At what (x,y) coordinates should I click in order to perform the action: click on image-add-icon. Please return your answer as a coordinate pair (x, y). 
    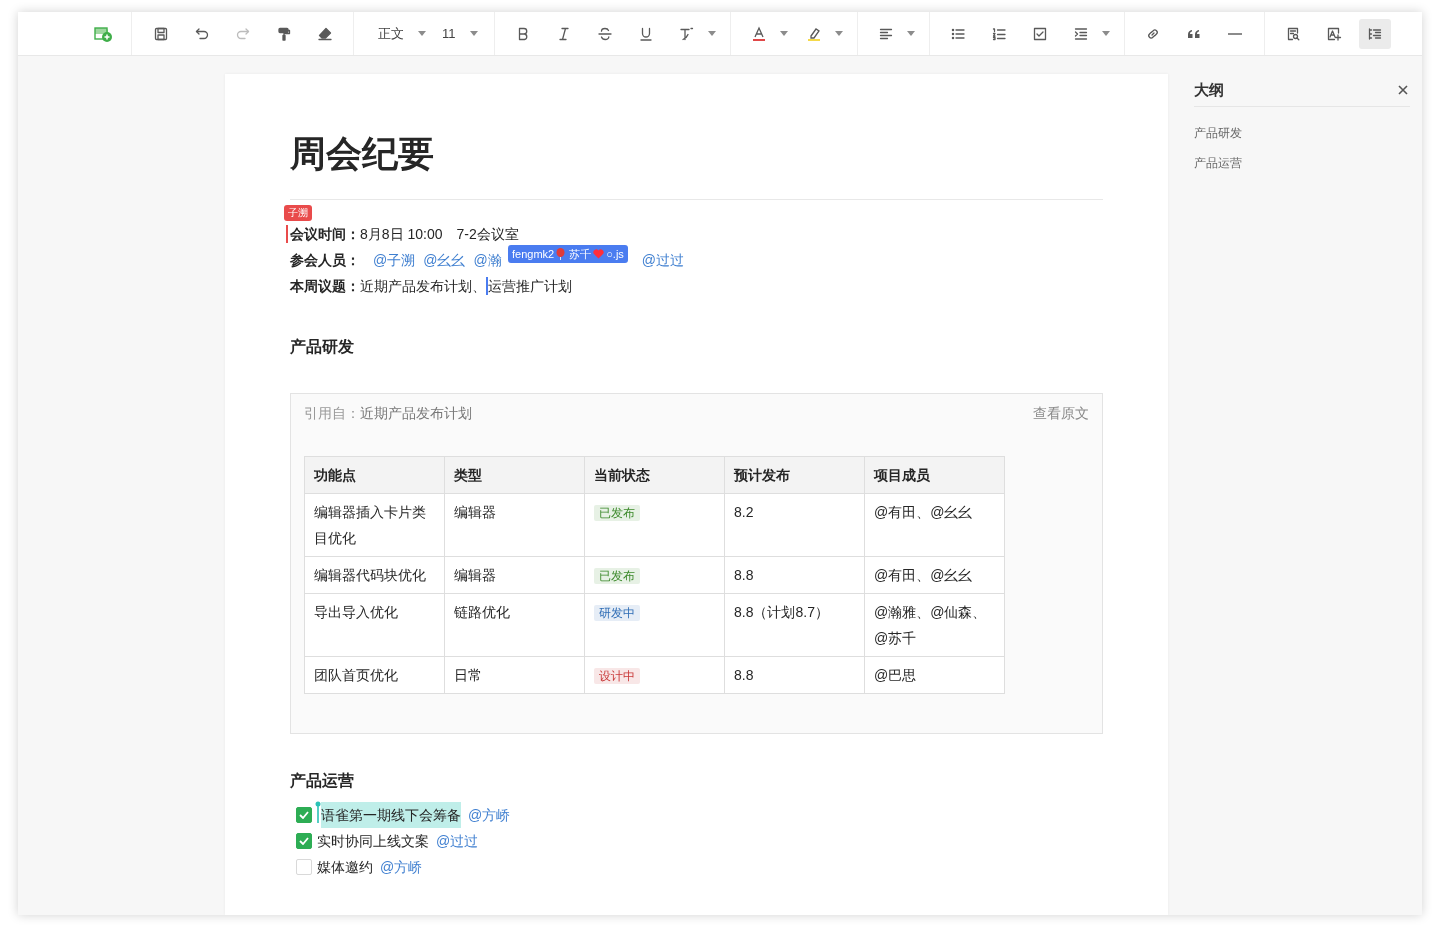
    Looking at the image, I should click on (1334, 33).